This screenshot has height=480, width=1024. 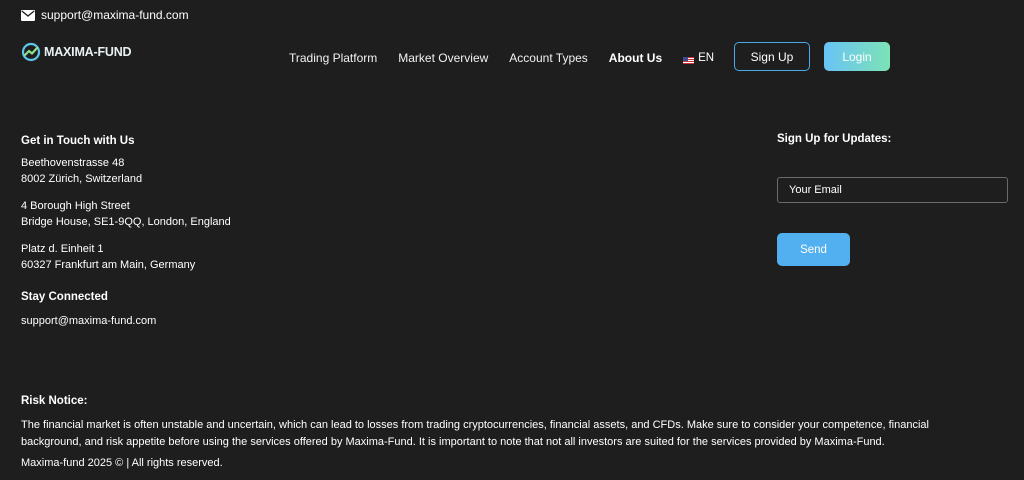 I want to click on sign-up-button: Sign Up, so click(x=772, y=56).